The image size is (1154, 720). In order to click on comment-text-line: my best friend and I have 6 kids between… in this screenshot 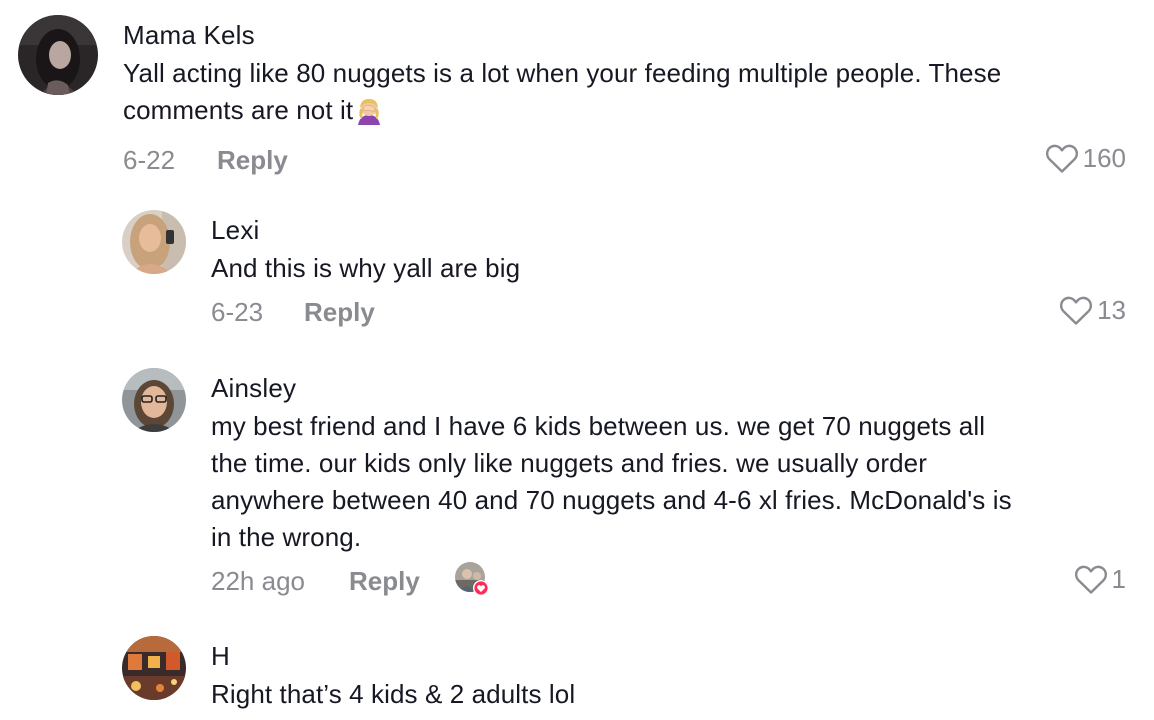, I will do `click(598, 426)`.